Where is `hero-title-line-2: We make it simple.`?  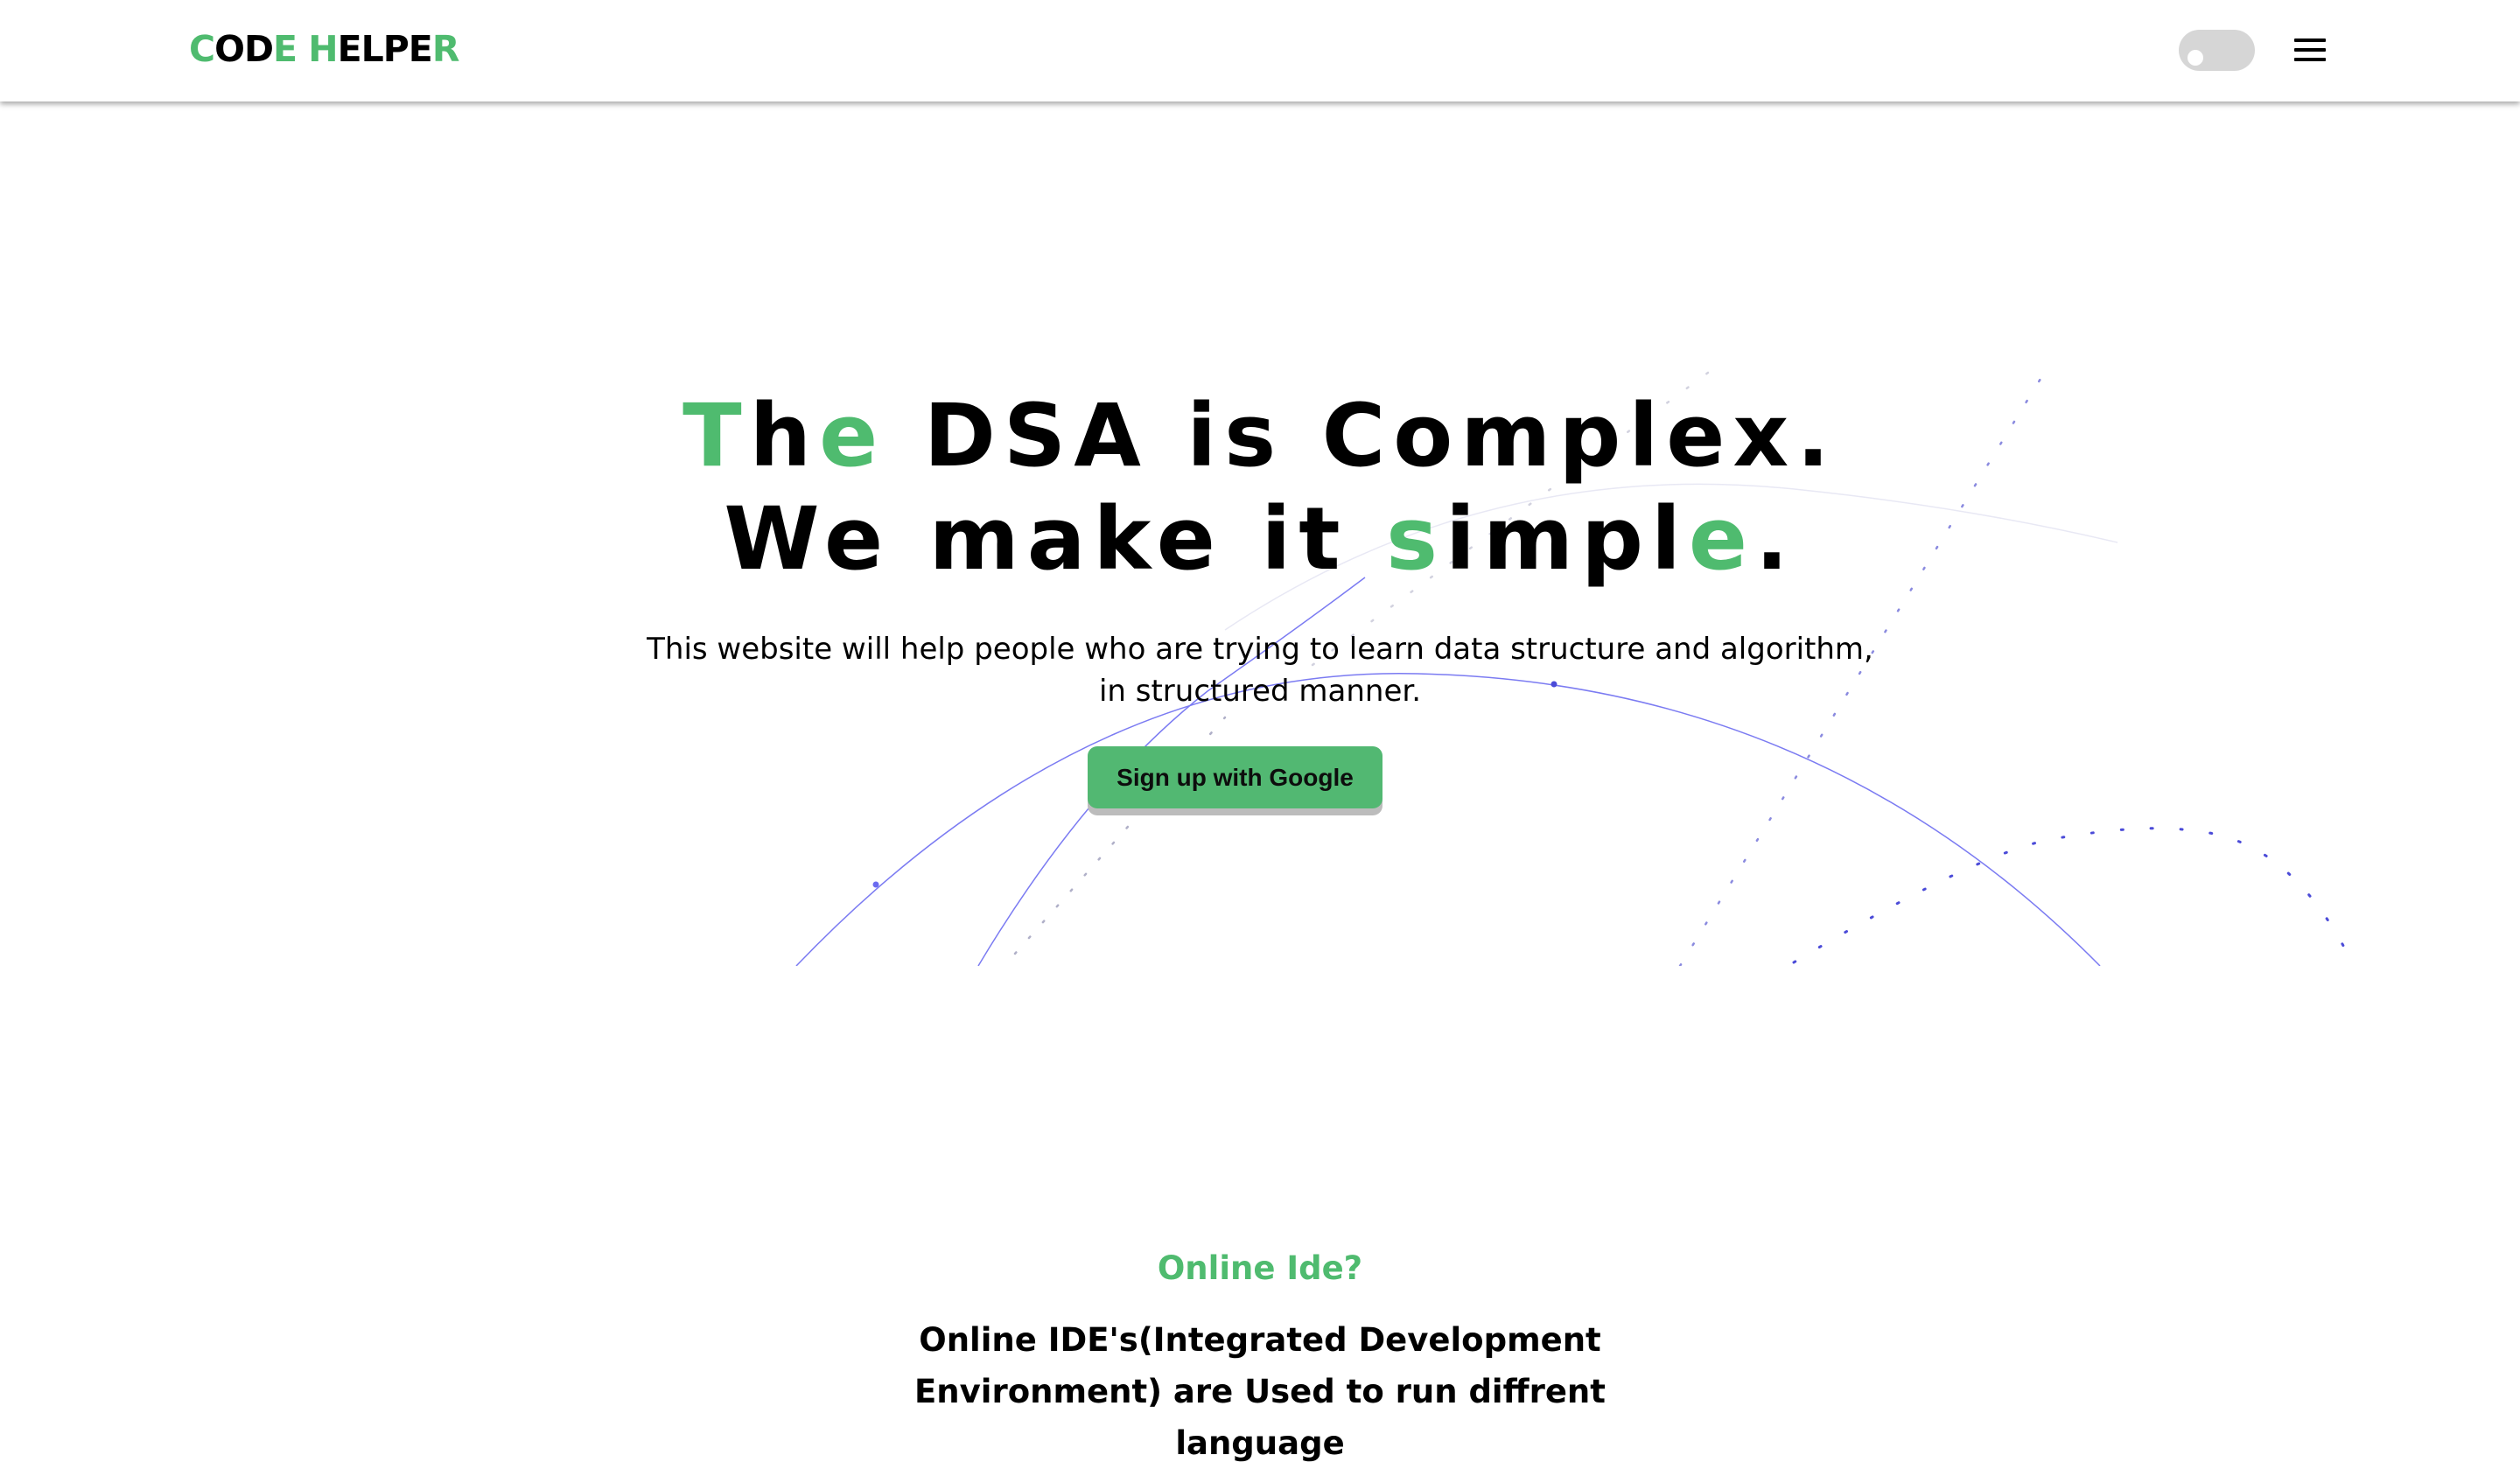
hero-title-line-2: We make it simple. is located at coordinates (1260, 539).